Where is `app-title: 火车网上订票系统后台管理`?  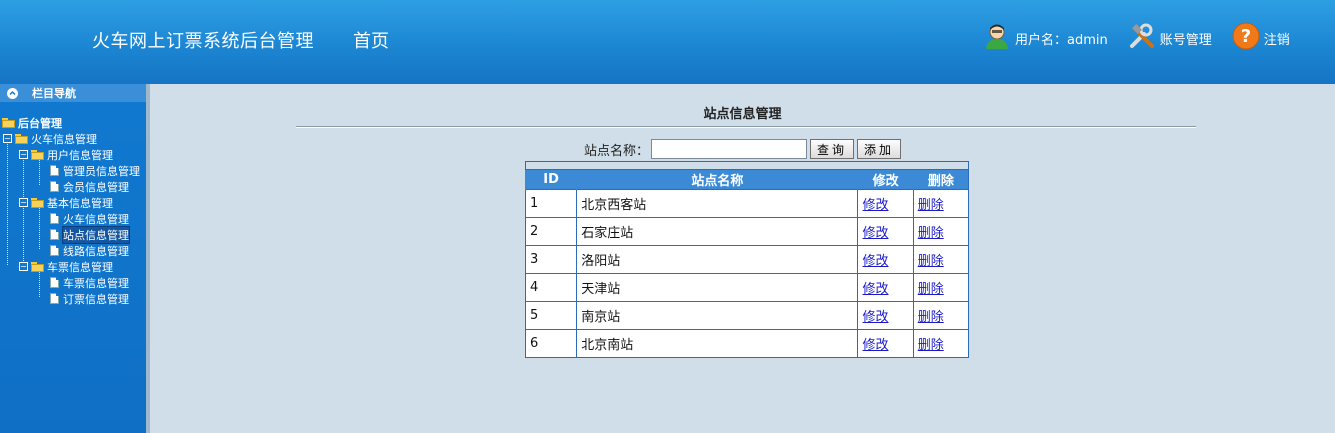 app-title: 火车网上订票系统后台管理 is located at coordinates (203, 41).